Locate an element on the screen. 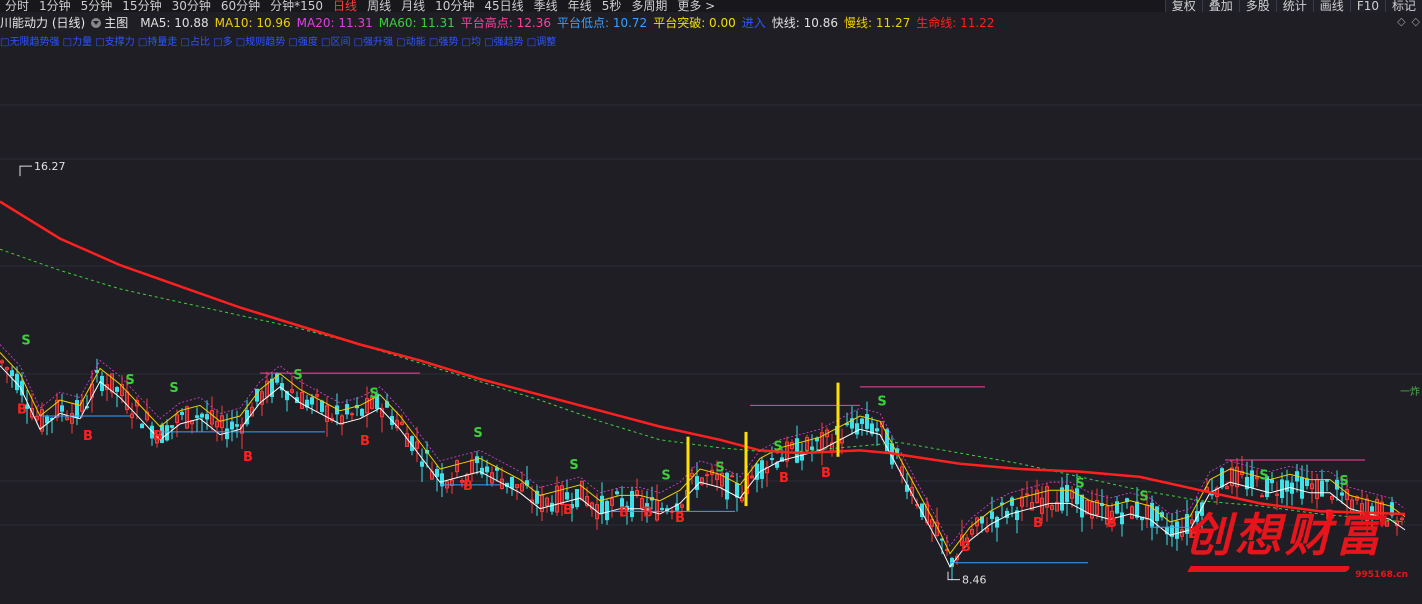 The image size is (1422, 604). period-tab: 日线 is located at coordinates (345, 6).